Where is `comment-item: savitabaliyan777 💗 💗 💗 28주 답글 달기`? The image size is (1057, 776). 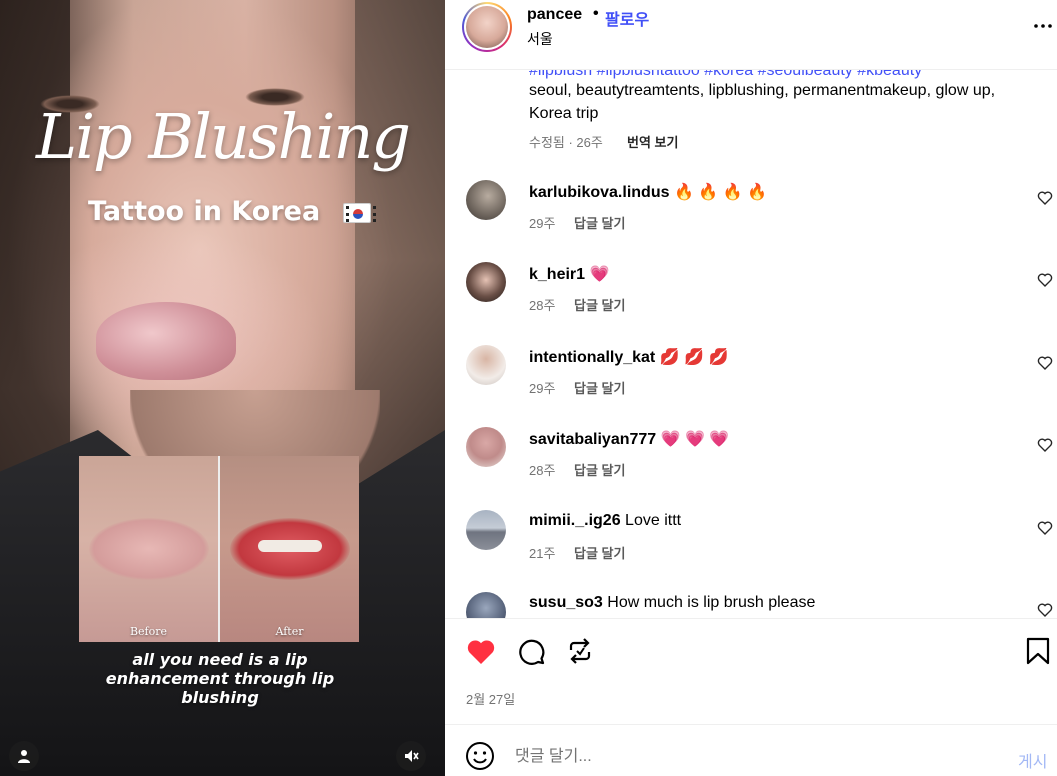 comment-item: savitabaliyan777 💗 💗 💗 28주 답글 달기 is located at coordinates (751, 462).